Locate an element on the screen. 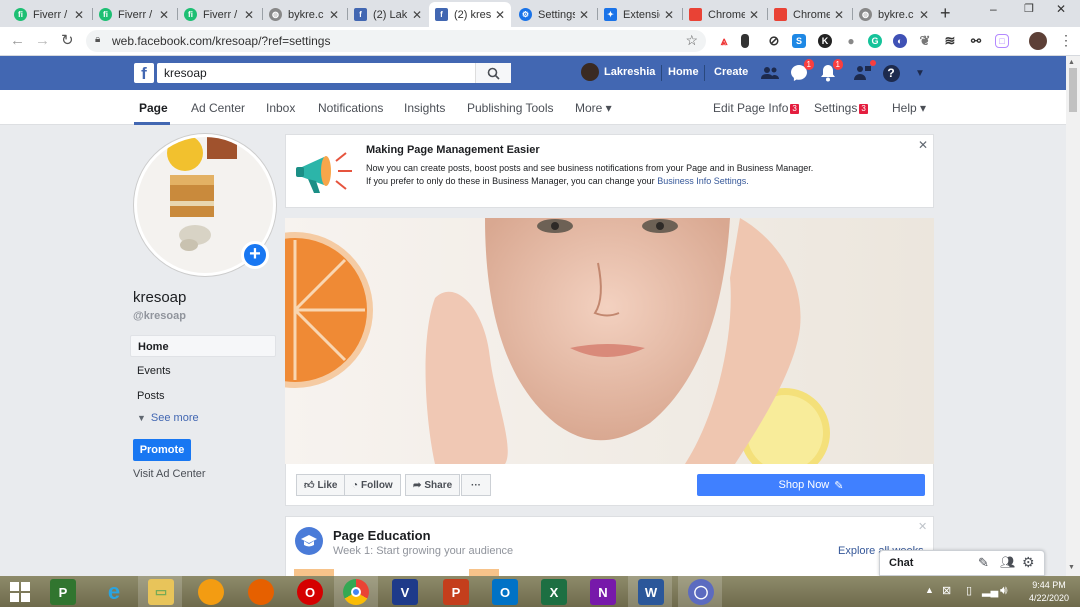  outlook-icon: O is located at coordinates (505, 592).